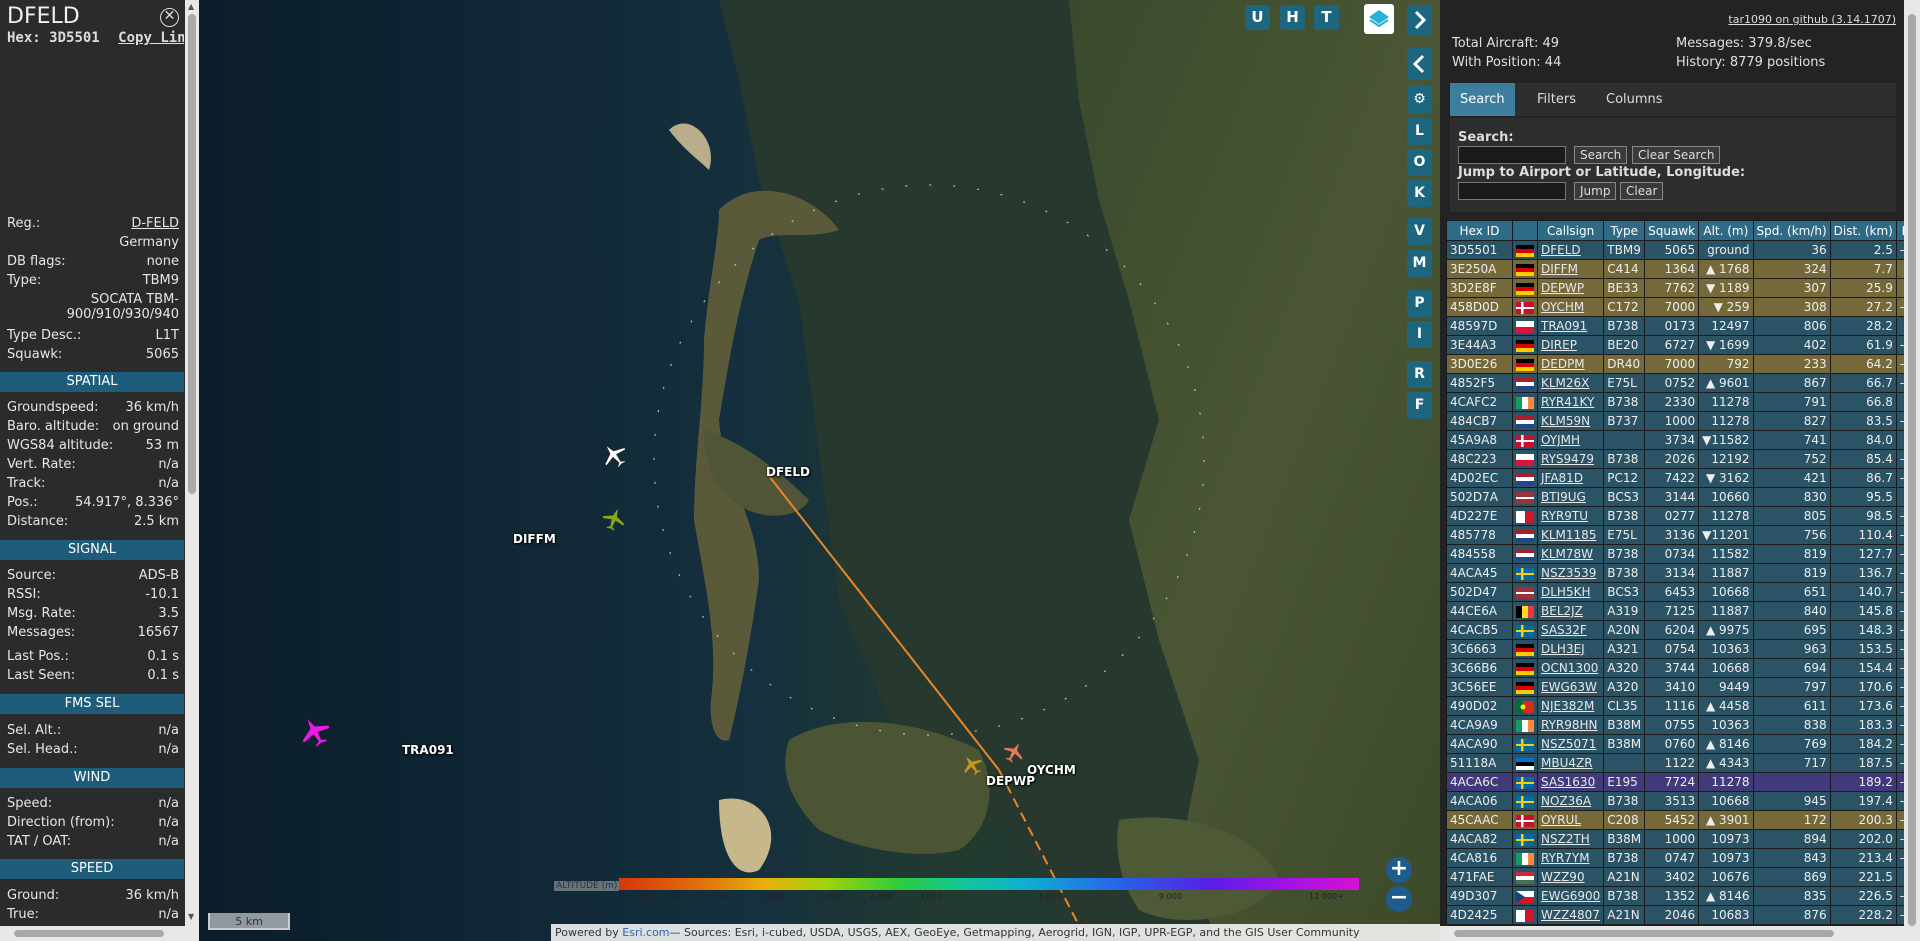  Describe the element at coordinates (1570, 877) in the screenshot. I see `callsign-cell: WZZ90` at that location.